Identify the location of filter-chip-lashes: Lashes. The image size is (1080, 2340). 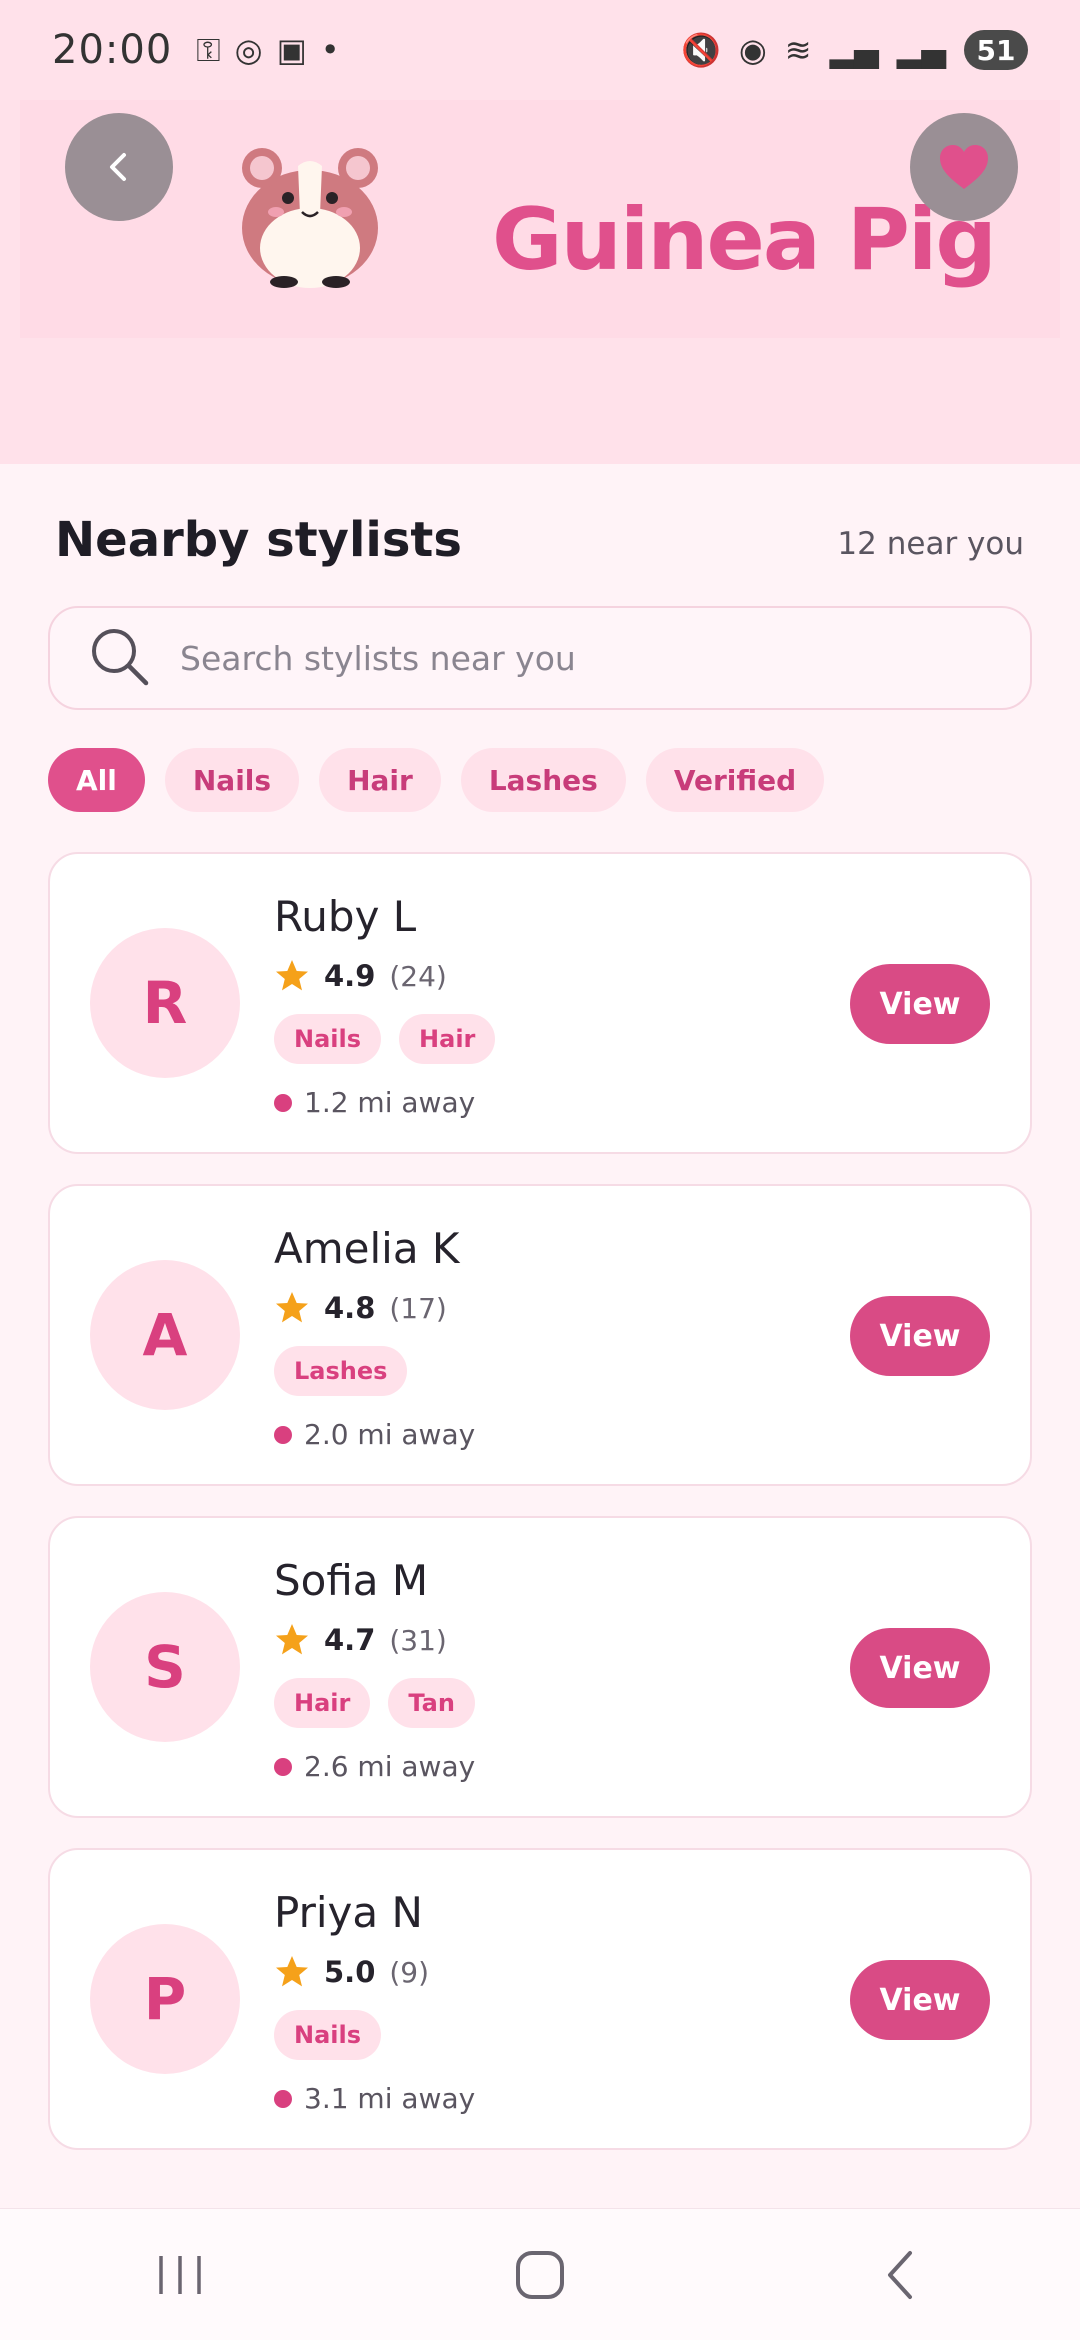
(543, 780).